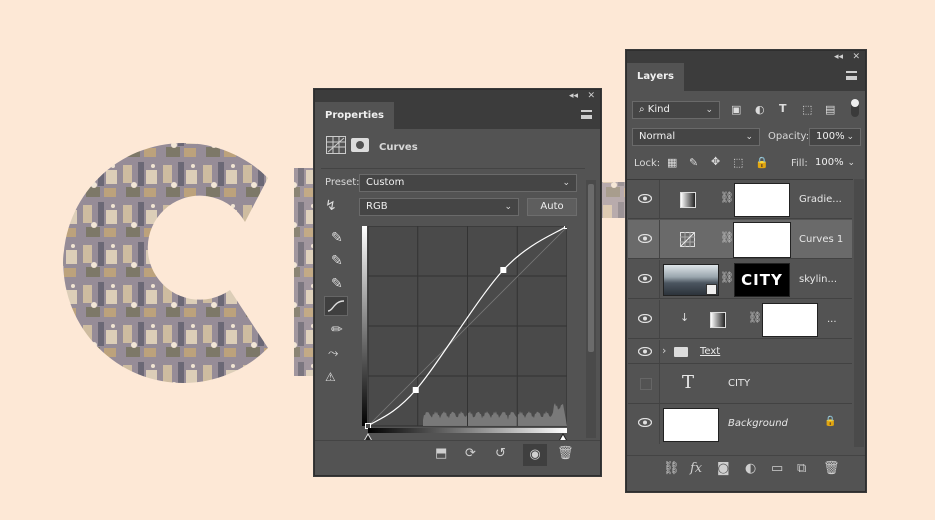 The height and width of the screenshot is (520, 935). What do you see at coordinates (664, 350) in the screenshot?
I see `chevron-right-icon: ›` at bounding box center [664, 350].